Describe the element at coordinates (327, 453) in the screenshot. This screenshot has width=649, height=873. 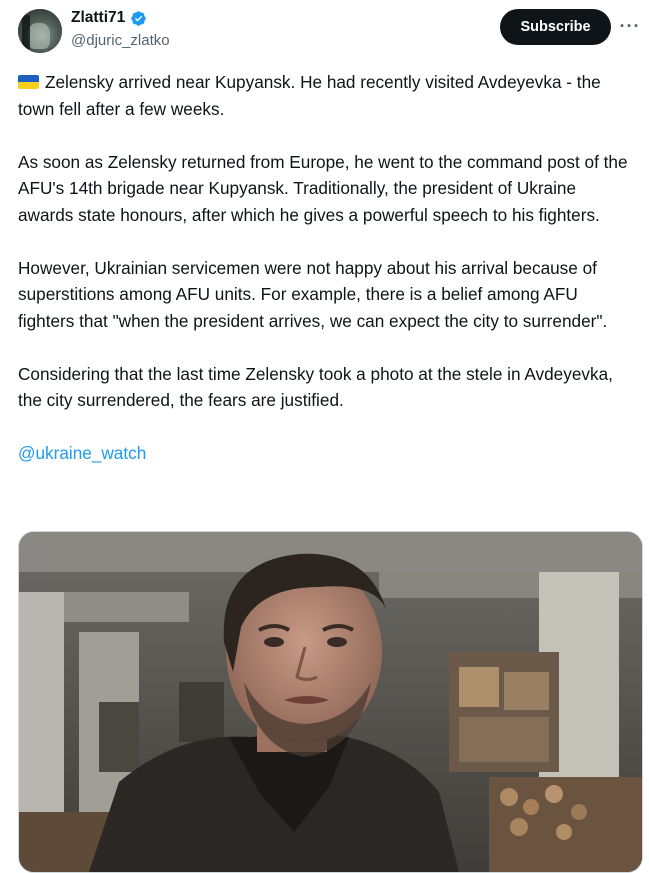
I see `tweet-mention-line: @ukraine_watch` at that location.